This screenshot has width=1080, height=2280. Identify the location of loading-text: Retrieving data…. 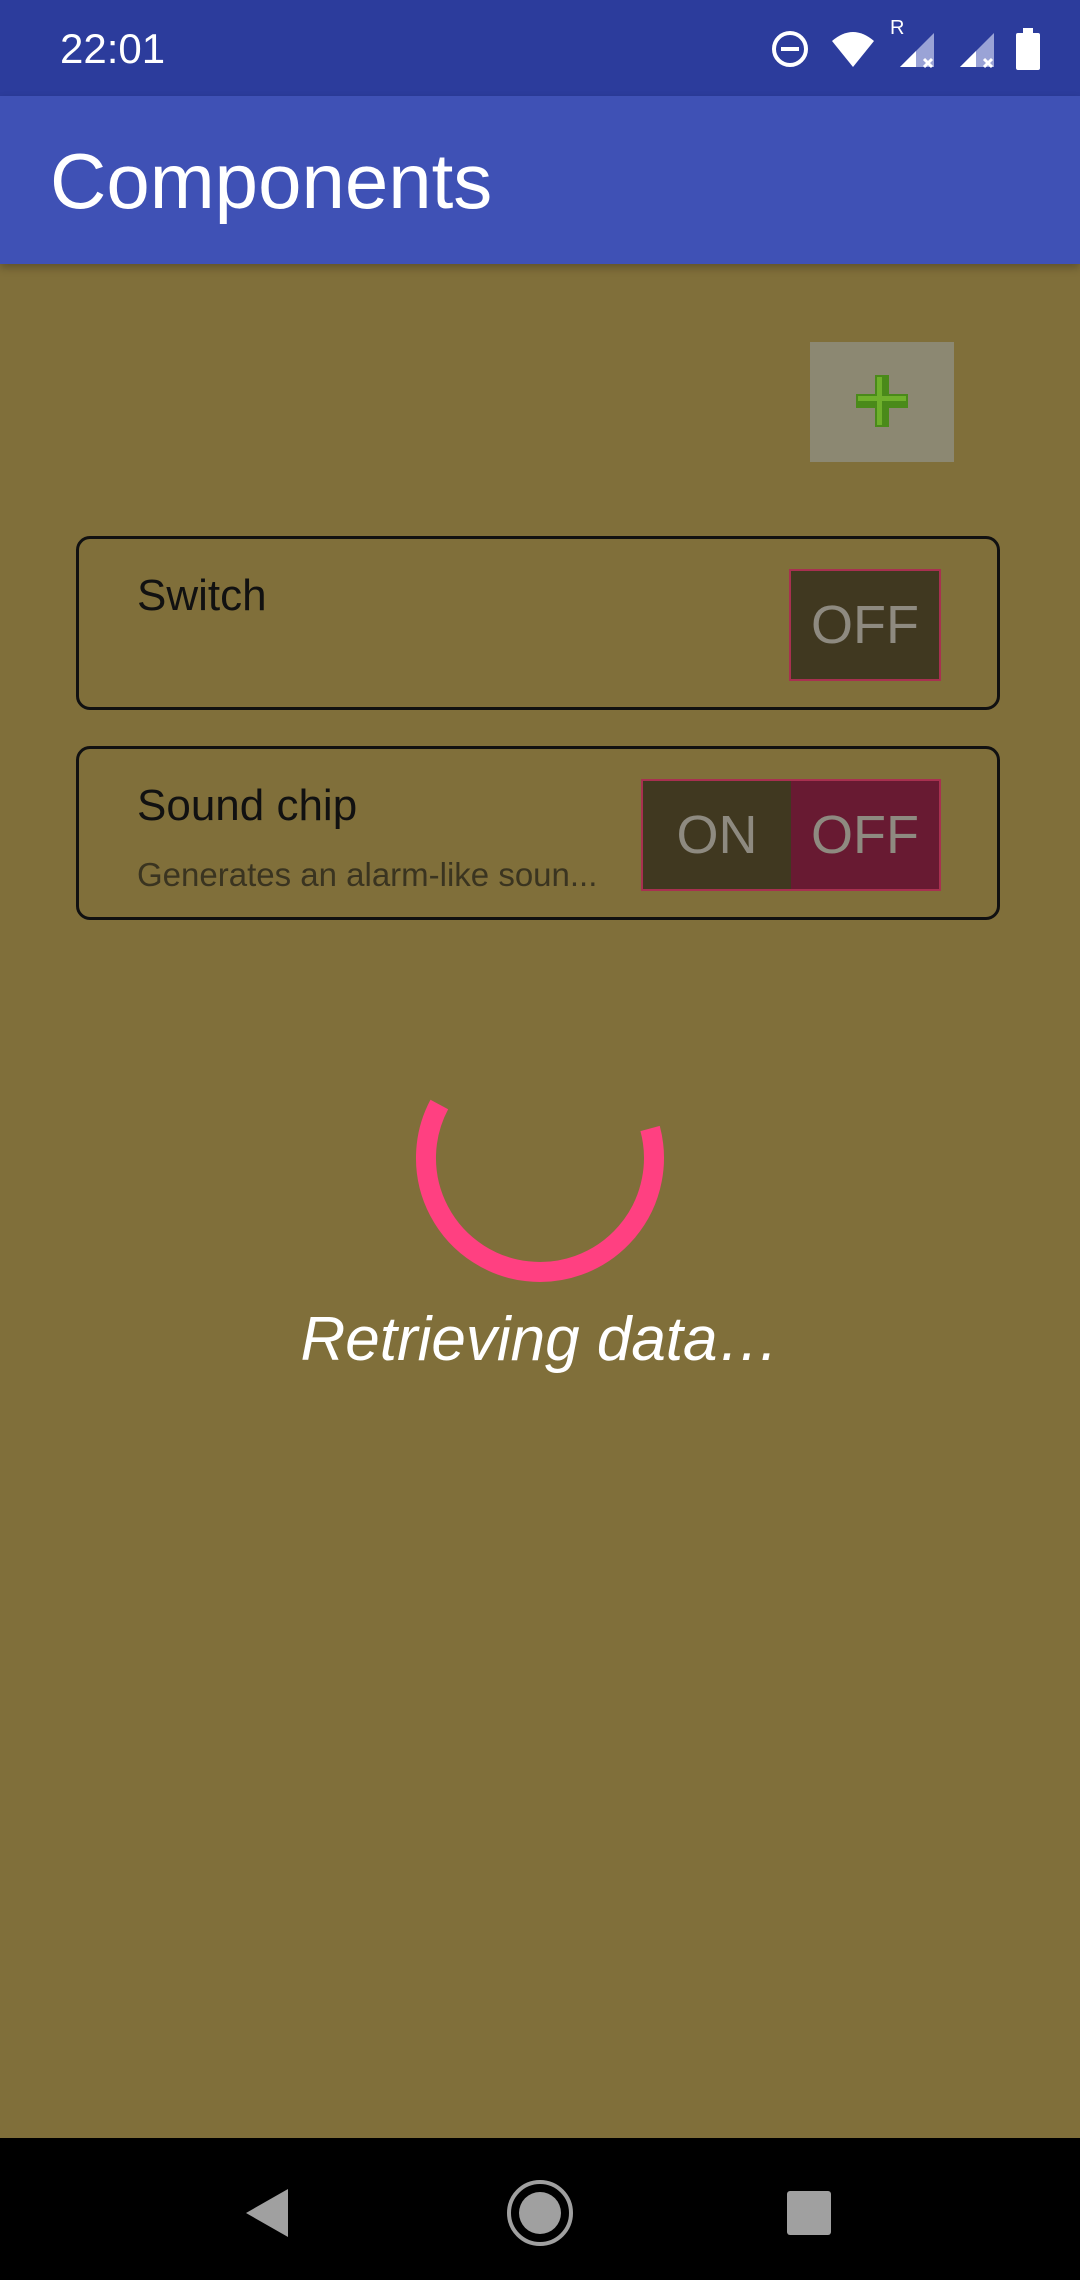
(540, 1339).